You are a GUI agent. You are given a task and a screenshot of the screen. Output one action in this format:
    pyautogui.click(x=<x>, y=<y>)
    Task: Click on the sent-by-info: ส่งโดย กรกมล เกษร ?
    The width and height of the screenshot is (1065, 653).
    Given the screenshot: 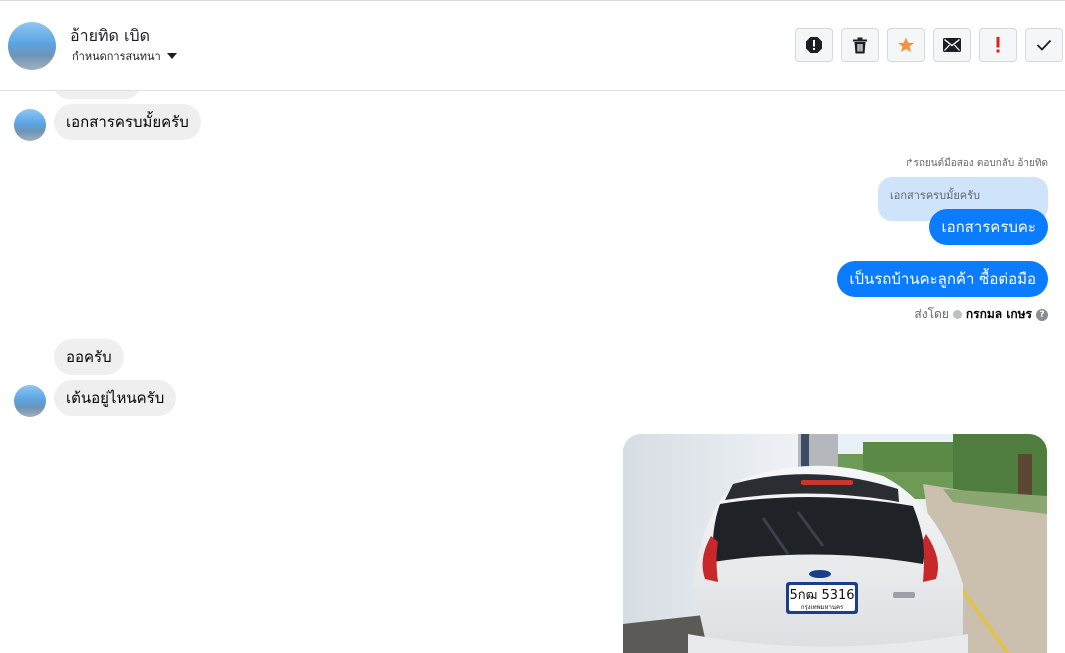 What is the action you would take?
    pyautogui.click(x=981, y=314)
    